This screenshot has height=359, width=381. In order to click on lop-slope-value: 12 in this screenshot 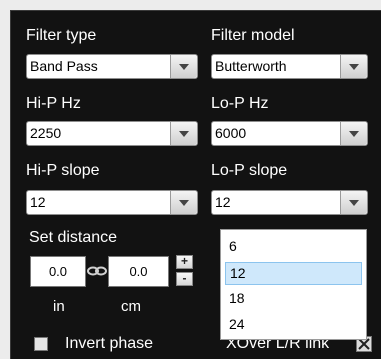, I will do `click(223, 202)`.